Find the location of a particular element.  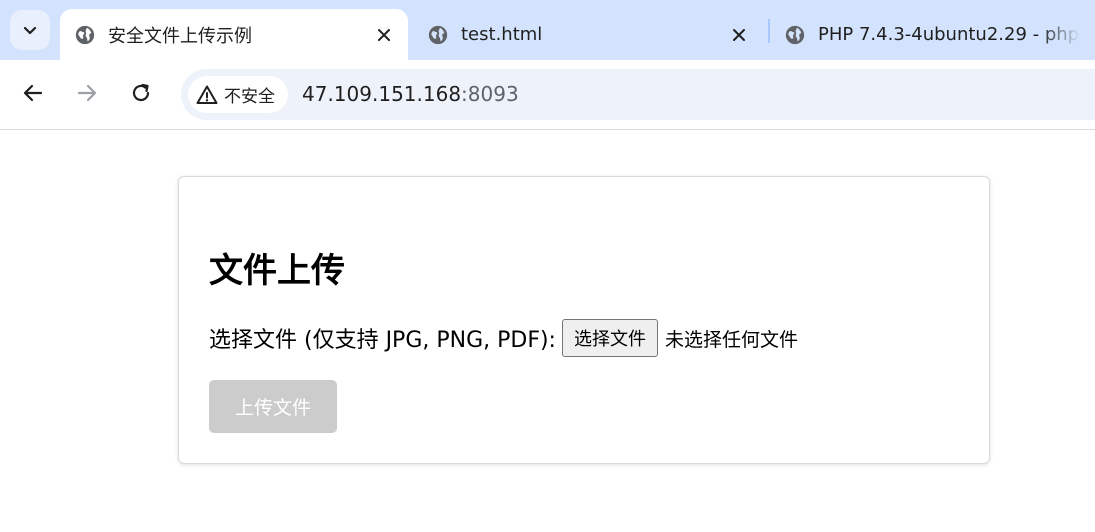

warning-icon is located at coordinates (207, 94).